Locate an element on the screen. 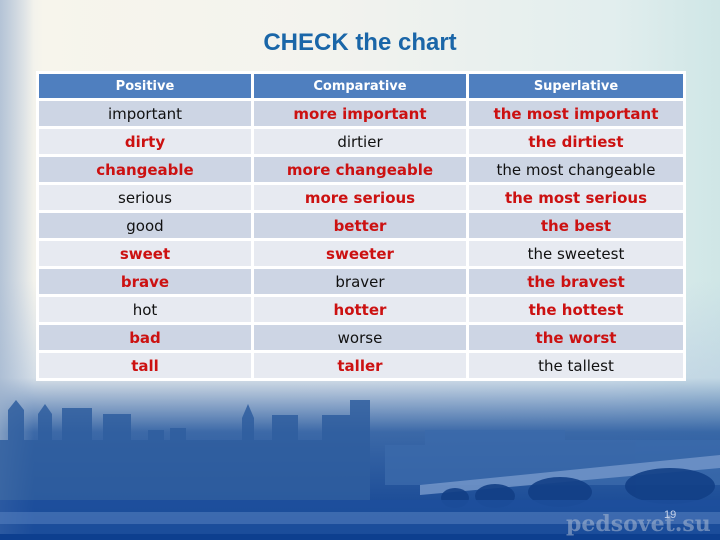 Image resolution: width=720 pixels, height=540 pixels. table-row: dirty dirtier the dirtiest is located at coordinates (361, 141).